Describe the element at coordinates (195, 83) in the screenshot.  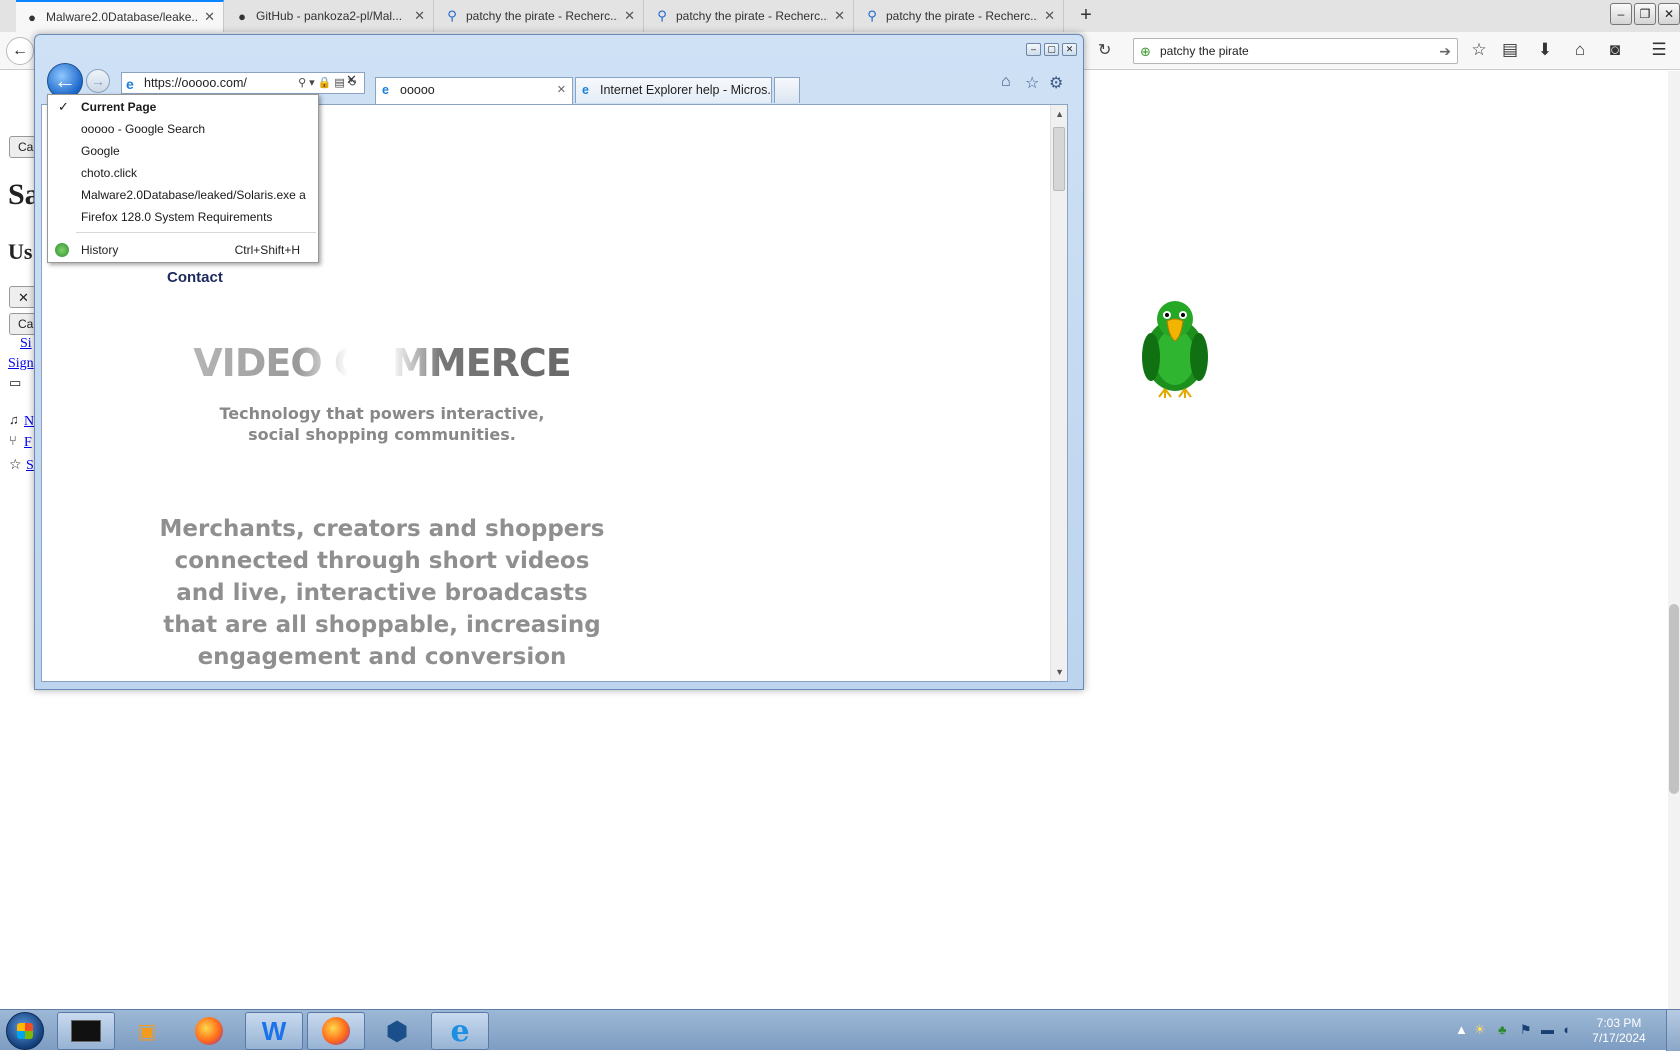
I see `address-value: https://ooooo.com/` at that location.